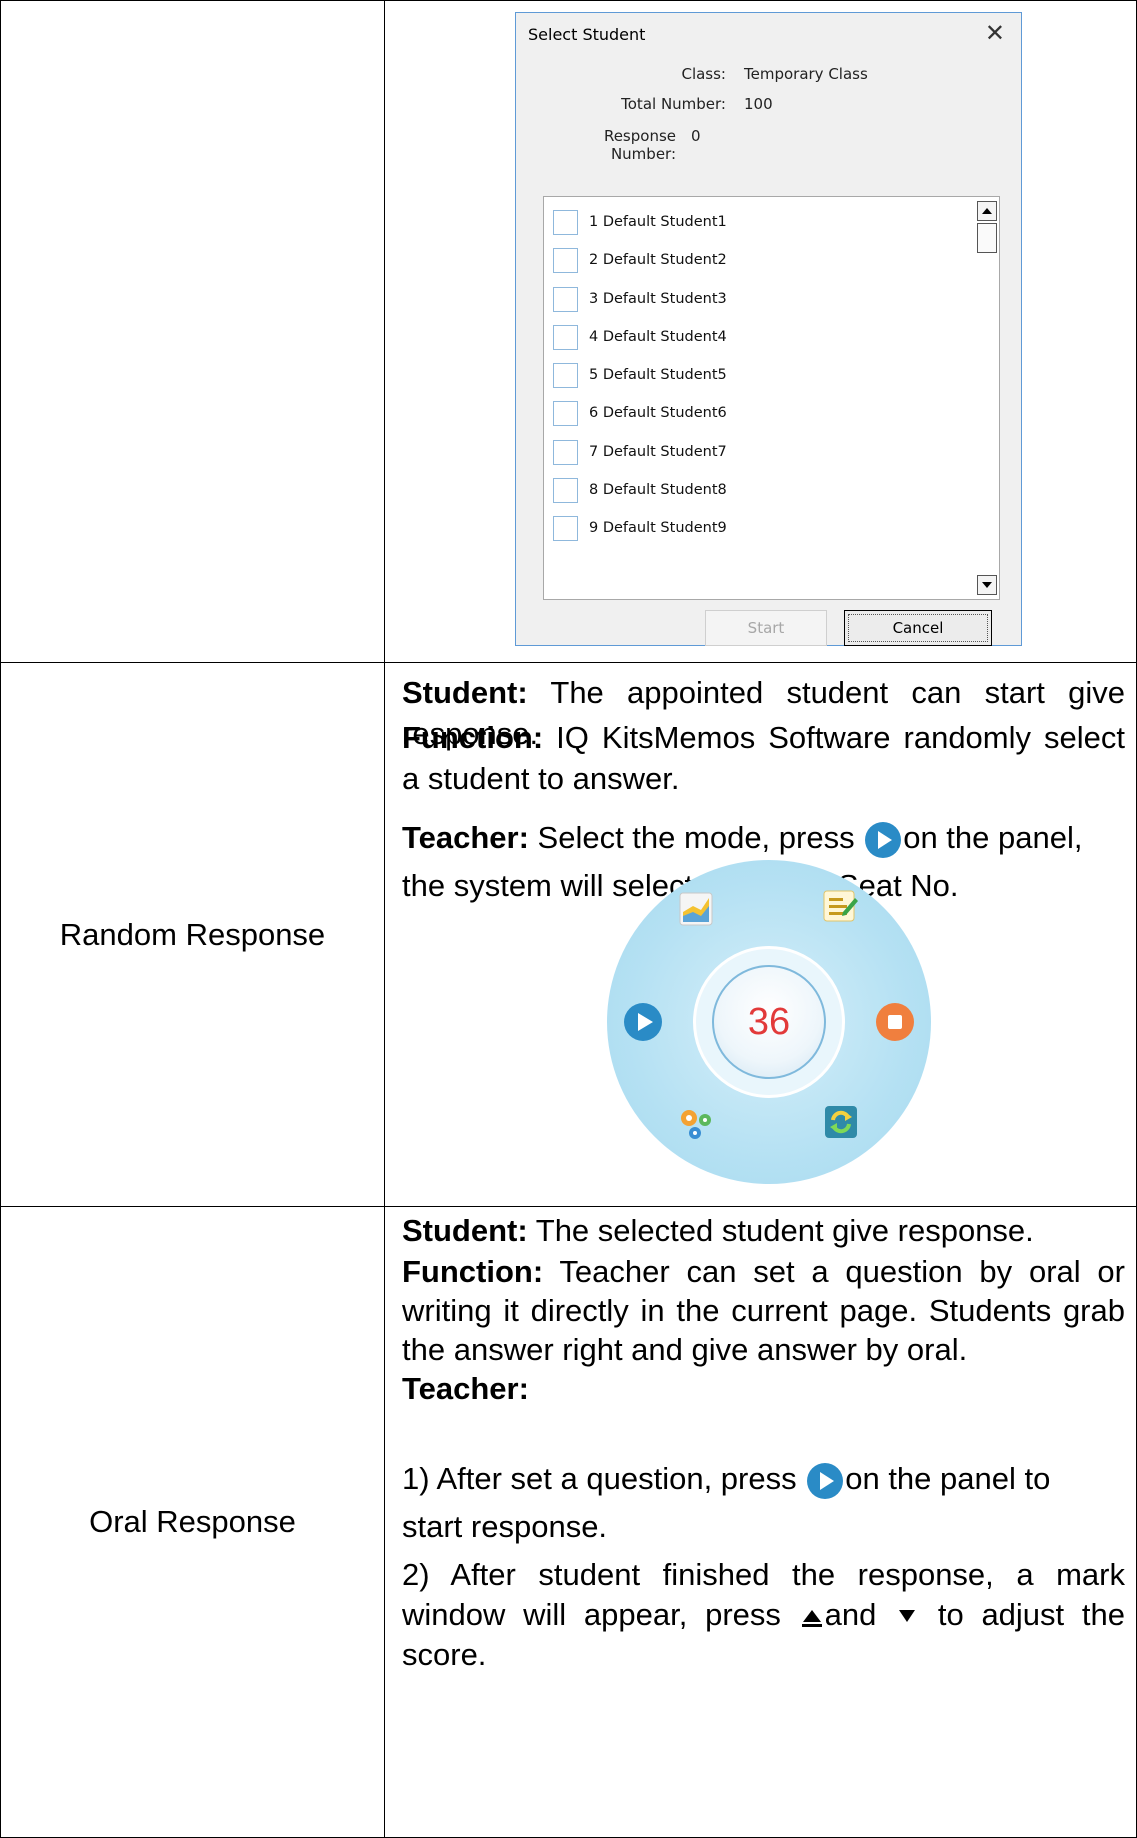  What do you see at coordinates (658, 260) in the screenshot?
I see `student-name: 2 Default Student2` at bounding box center [658, 260].